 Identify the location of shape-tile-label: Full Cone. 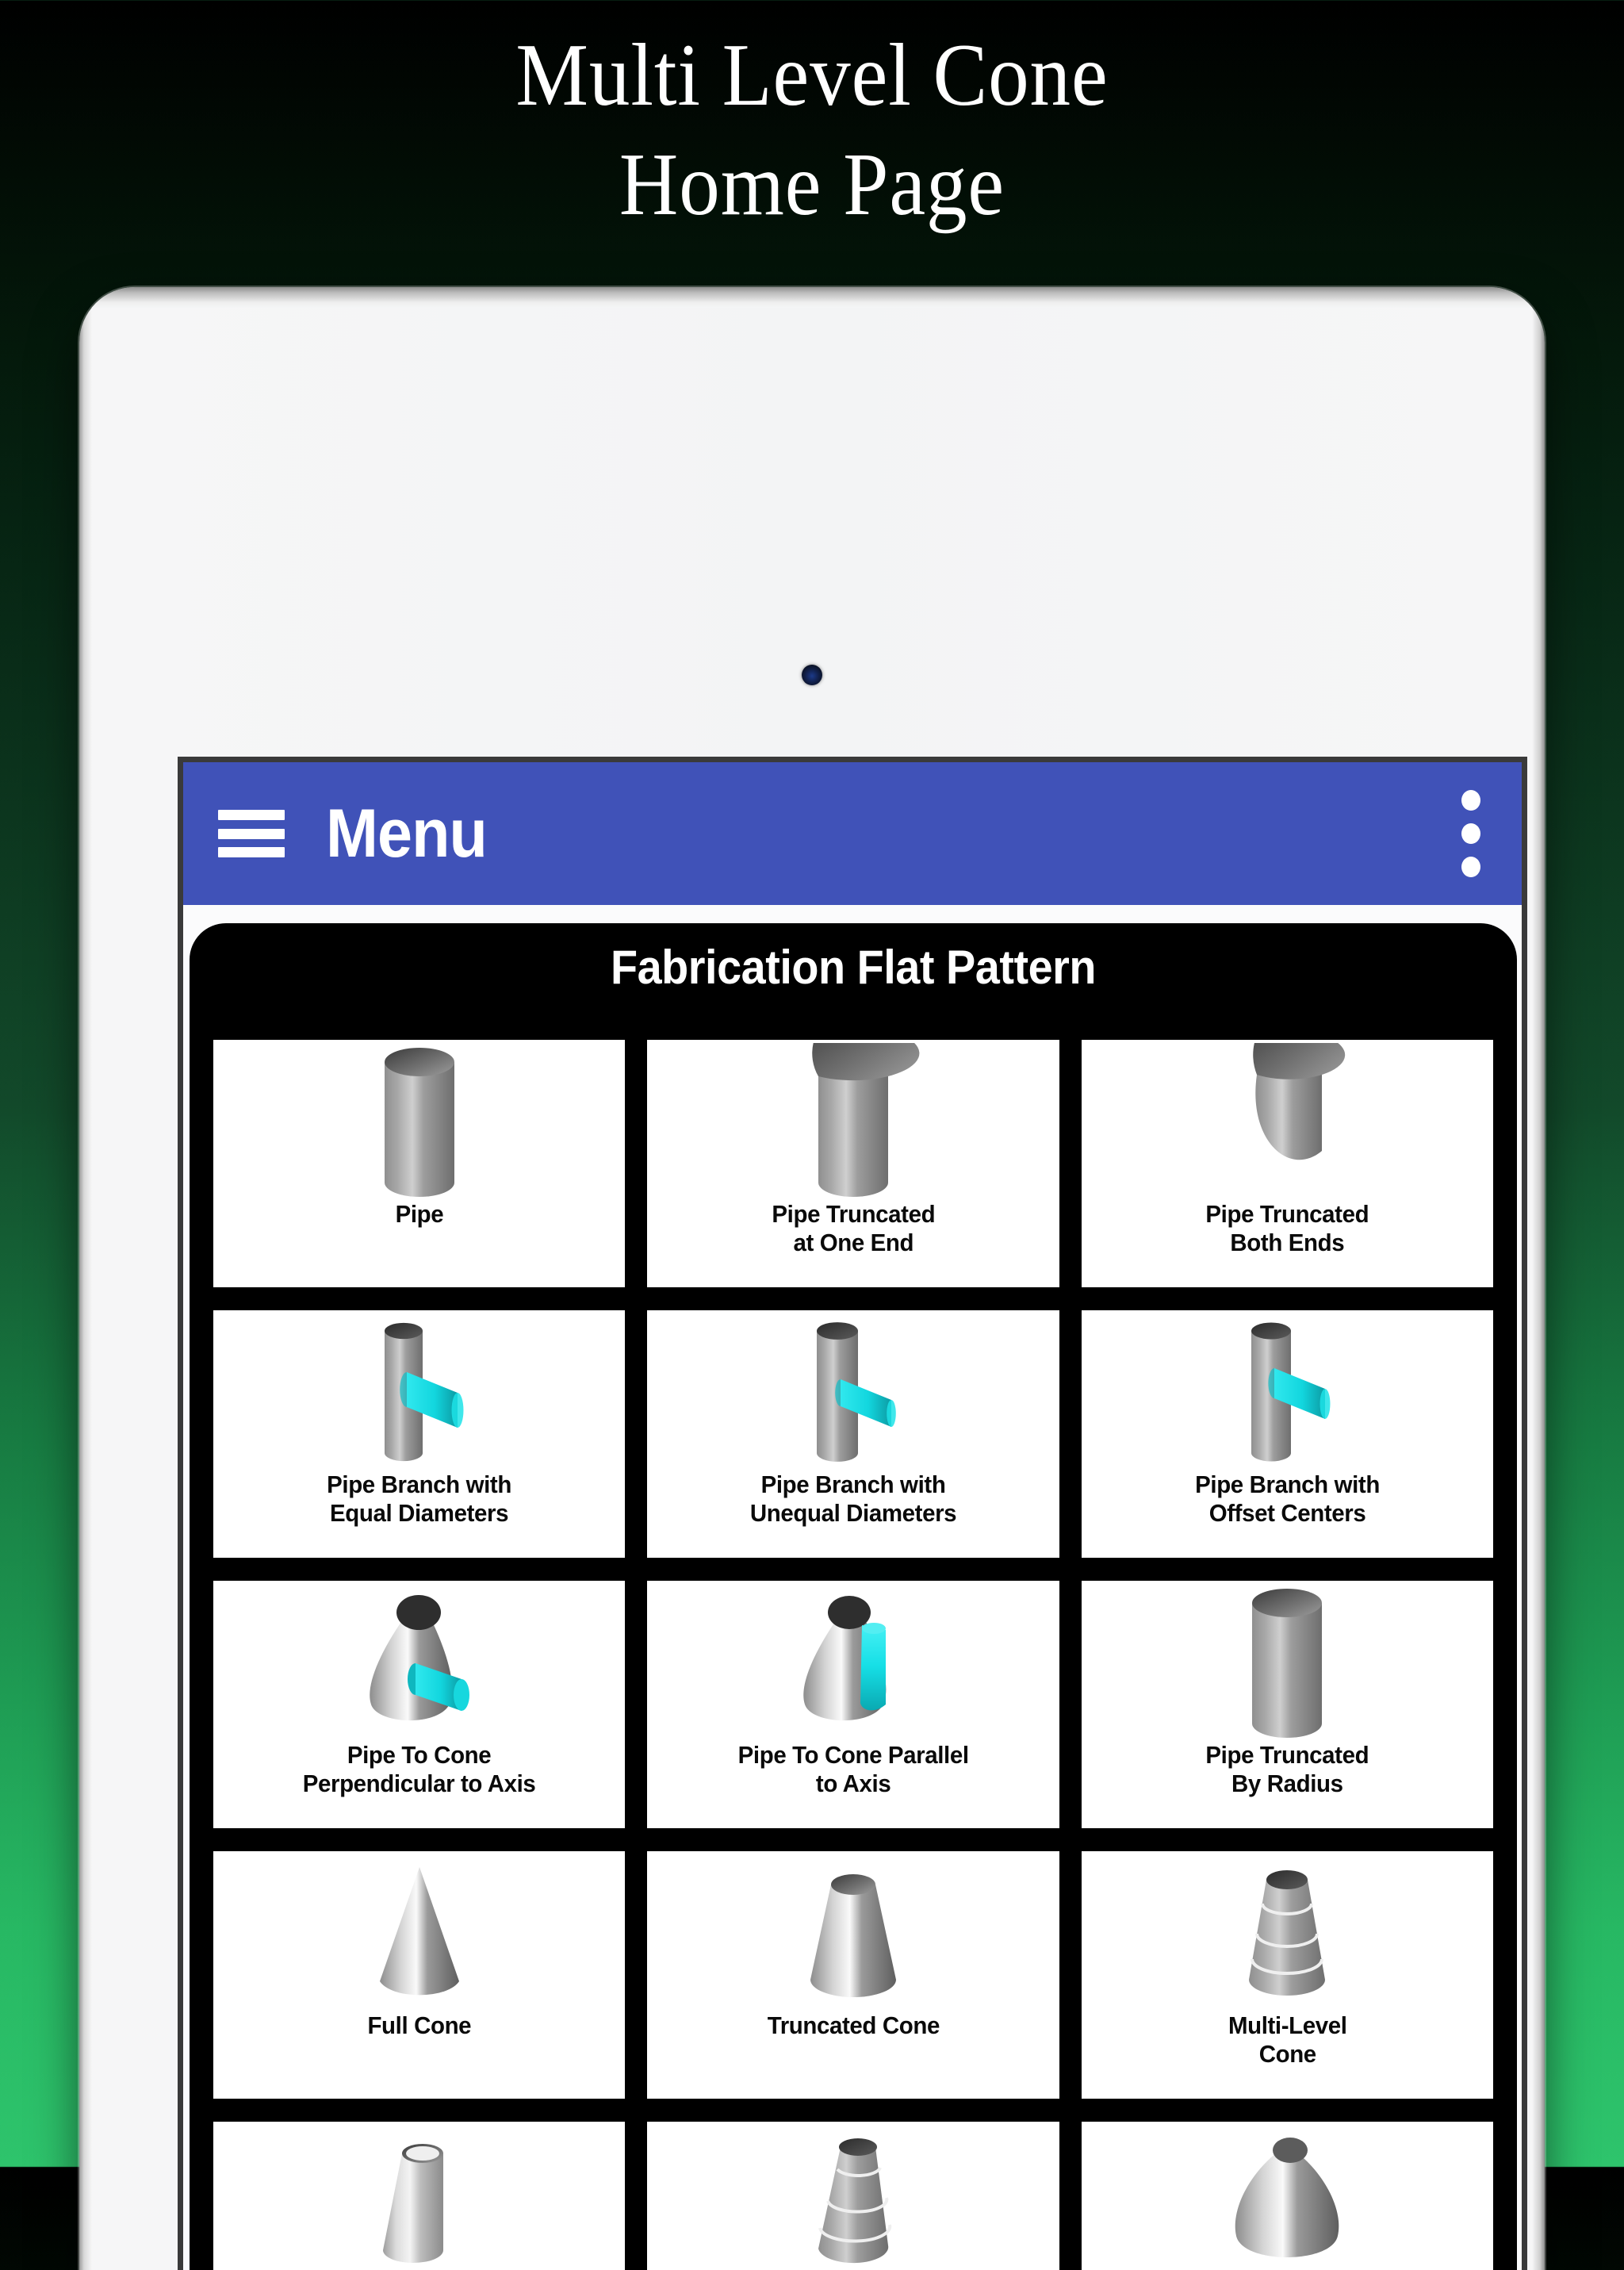
(419, 2025).